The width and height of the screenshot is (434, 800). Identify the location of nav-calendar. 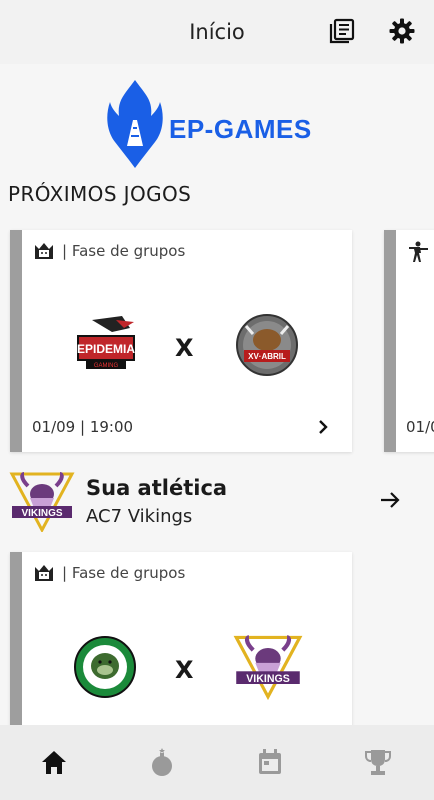
(270, 762).